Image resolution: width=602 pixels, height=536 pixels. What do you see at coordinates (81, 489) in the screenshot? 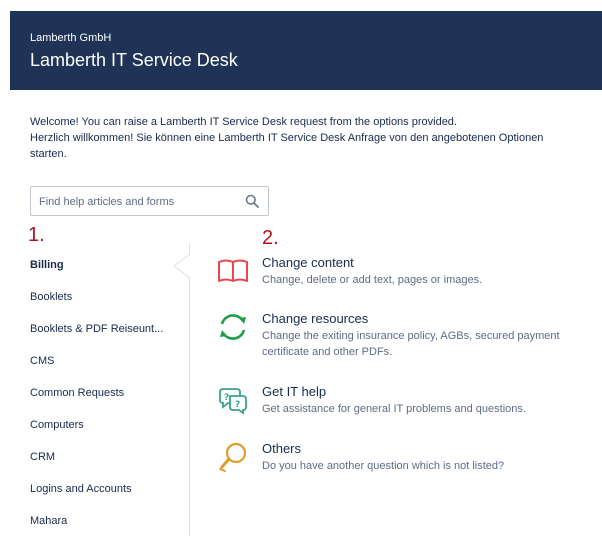
I see `sidebar-item-logins-accounts: Logins and Accounts` at bounding box center [81, 489].